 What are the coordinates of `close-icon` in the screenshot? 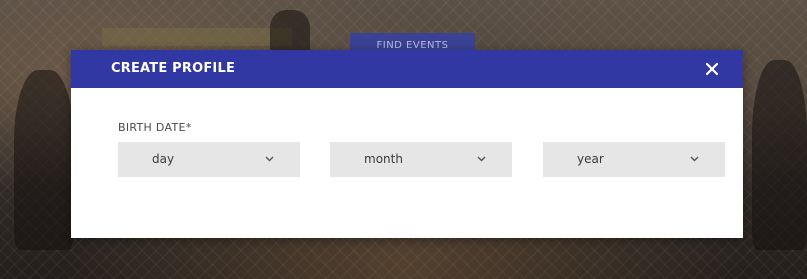 It's located at (712, 69).